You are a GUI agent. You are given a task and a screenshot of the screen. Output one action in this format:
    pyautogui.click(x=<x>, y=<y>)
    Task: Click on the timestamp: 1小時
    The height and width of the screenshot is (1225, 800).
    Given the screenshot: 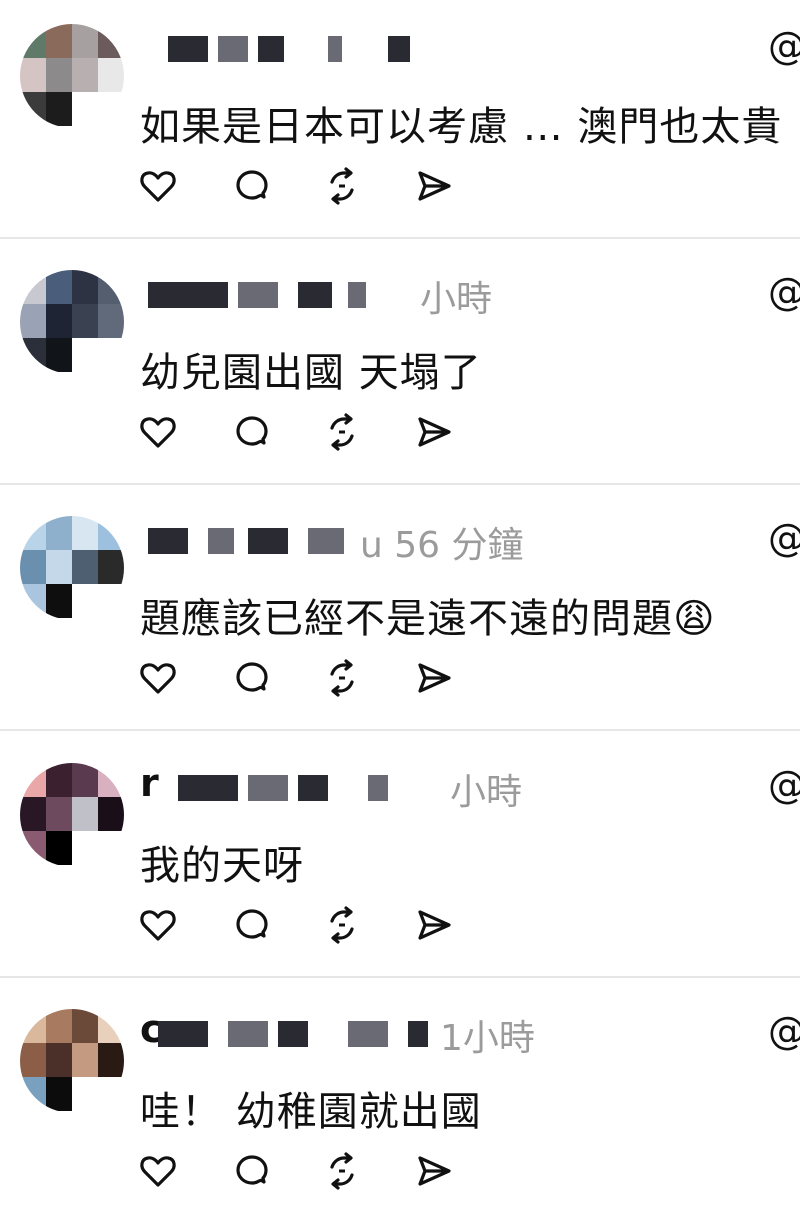 What is the action you would take?
    pyautogui.click(x=487, y=1038)
    